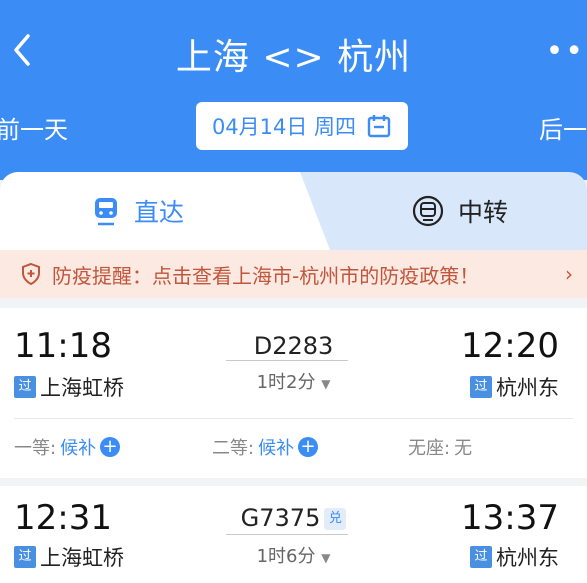 This screenshot has width=587, height=583. Describe the element at coordinates (428, 211) in the screenshot. I see `transfer-train-icon` at that location.